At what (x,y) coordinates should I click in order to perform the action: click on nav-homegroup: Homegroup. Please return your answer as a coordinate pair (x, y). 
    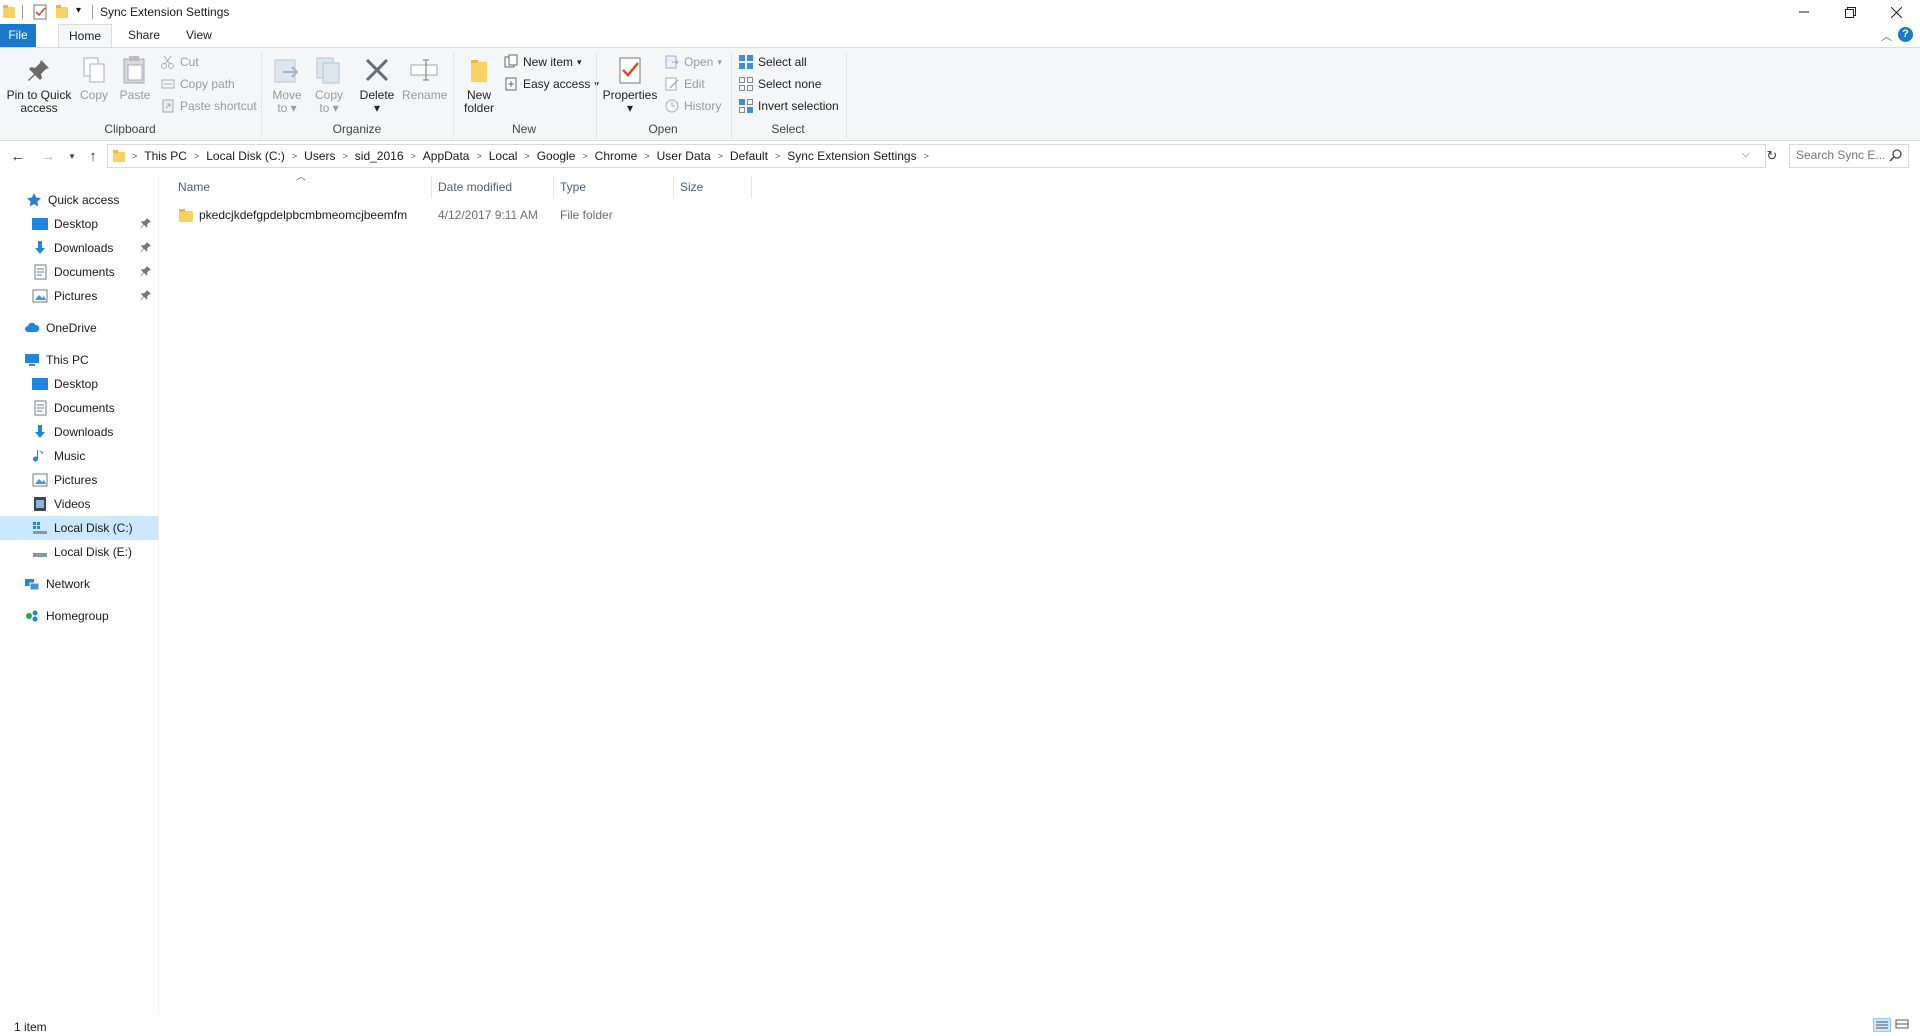
    Looking at the image, I should click on (79, 616).